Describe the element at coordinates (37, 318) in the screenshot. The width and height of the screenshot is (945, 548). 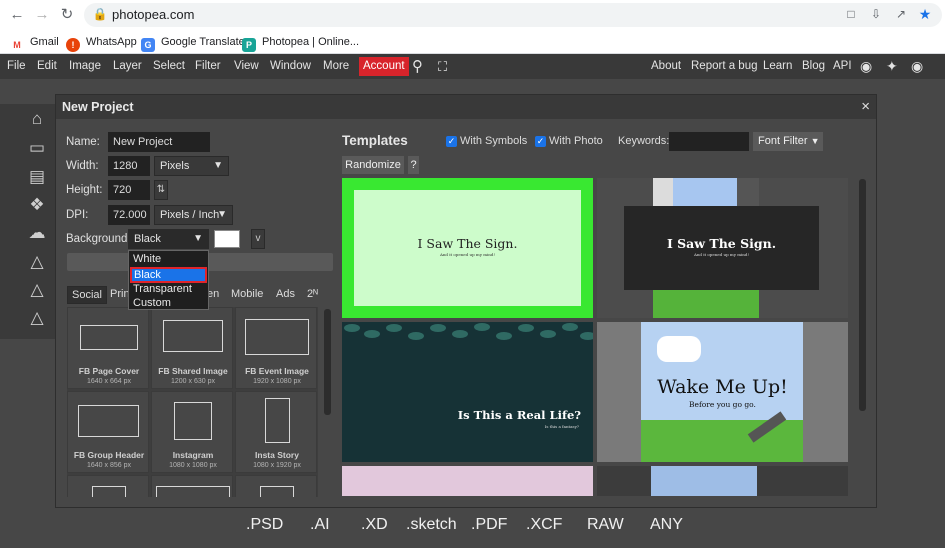
I see `google-drive-icon-3: △` at that location.